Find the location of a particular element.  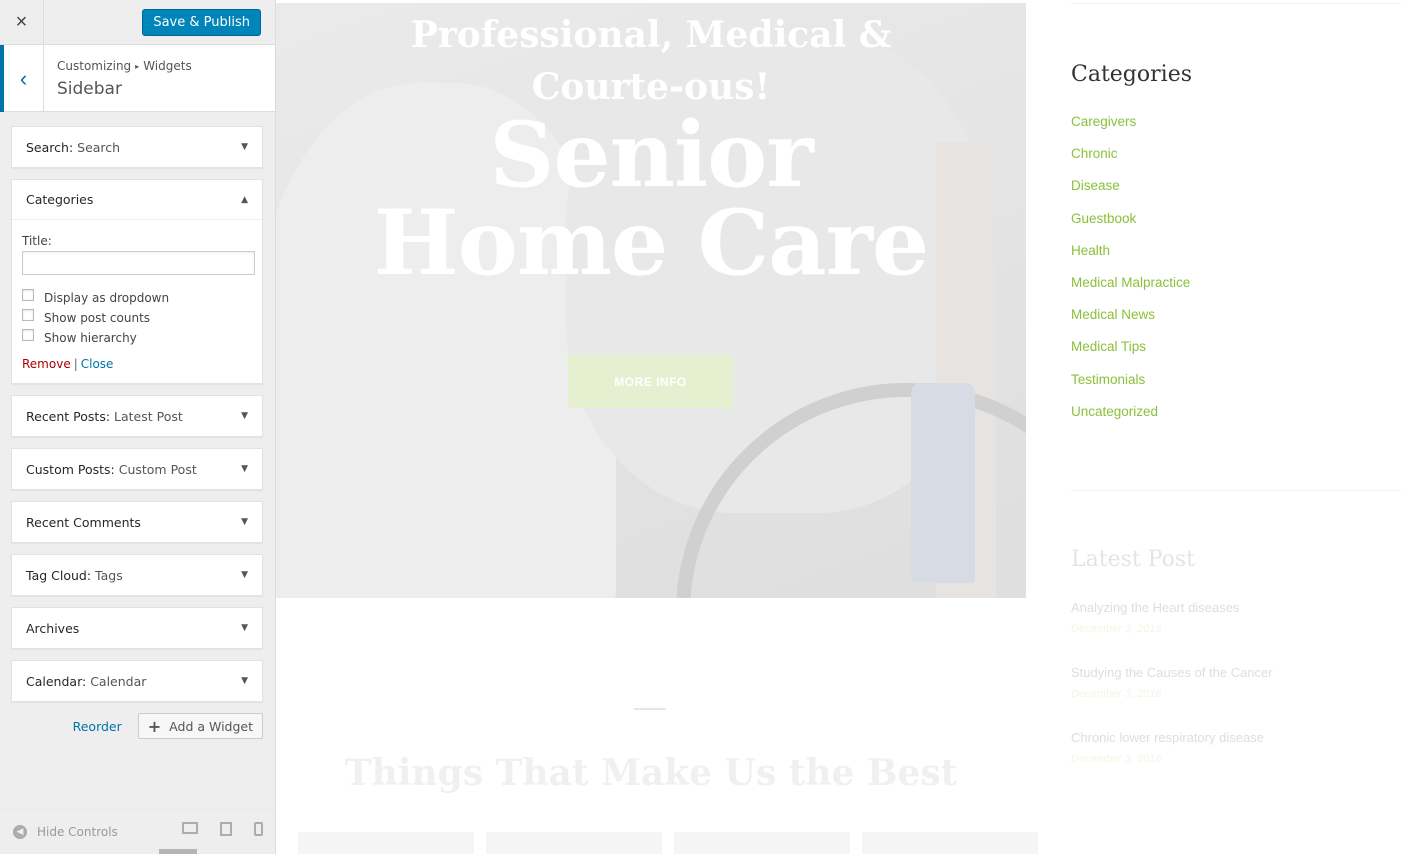

category-link: Disease is located at coordinates (1130, 194).